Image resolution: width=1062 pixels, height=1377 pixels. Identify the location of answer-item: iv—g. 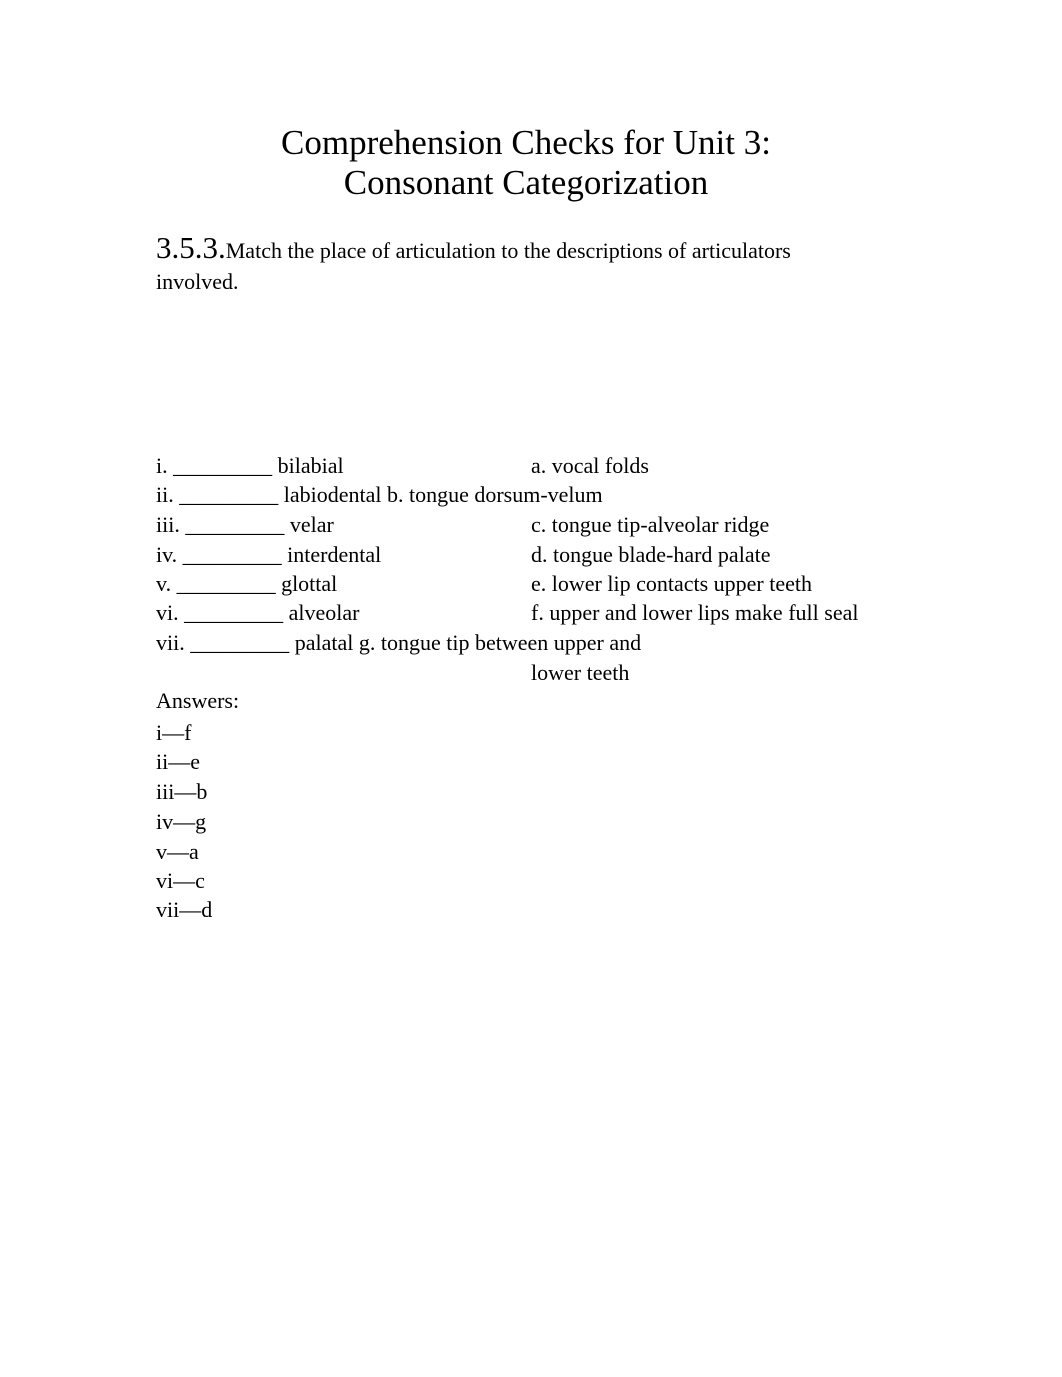
(181, 821).